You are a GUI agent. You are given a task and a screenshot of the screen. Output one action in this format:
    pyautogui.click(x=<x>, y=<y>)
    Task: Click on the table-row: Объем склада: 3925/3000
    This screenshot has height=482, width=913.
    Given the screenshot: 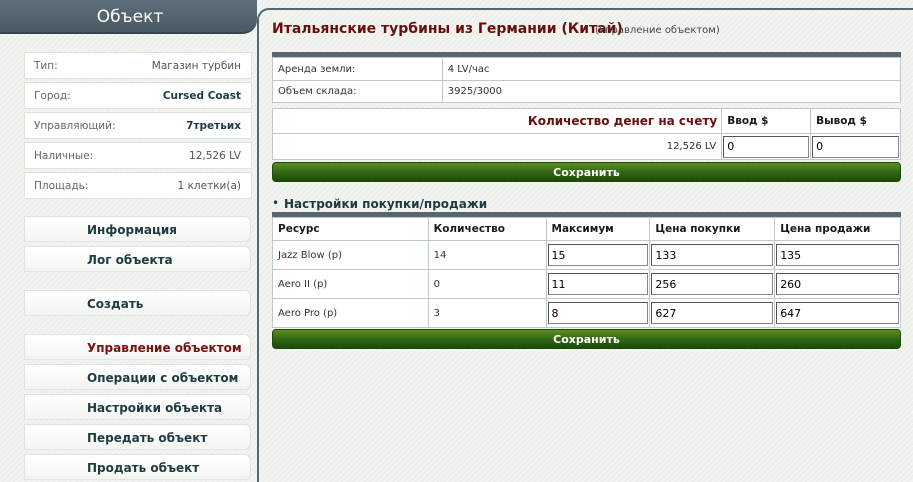 What is the action you would take?
    pyautogui.click(x=587, y=91)
    